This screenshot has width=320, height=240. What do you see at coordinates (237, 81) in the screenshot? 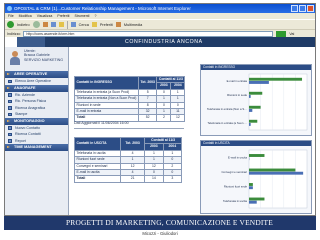
I see `category-label: E-mail in entrata` at bounding box center [237, 81].